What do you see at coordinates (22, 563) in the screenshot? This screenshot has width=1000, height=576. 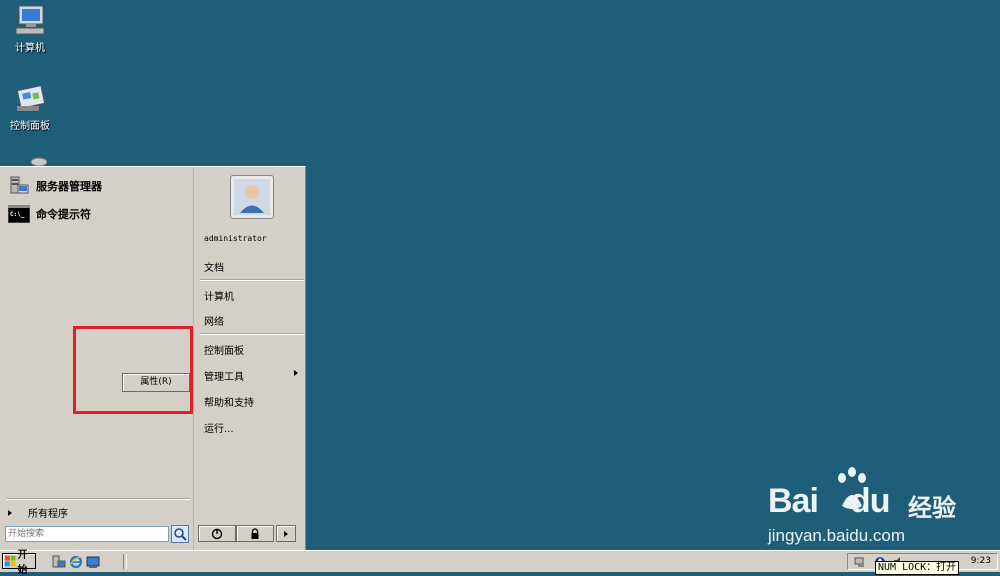 I see `start-label: 开始` at bounding box center [22, 563].